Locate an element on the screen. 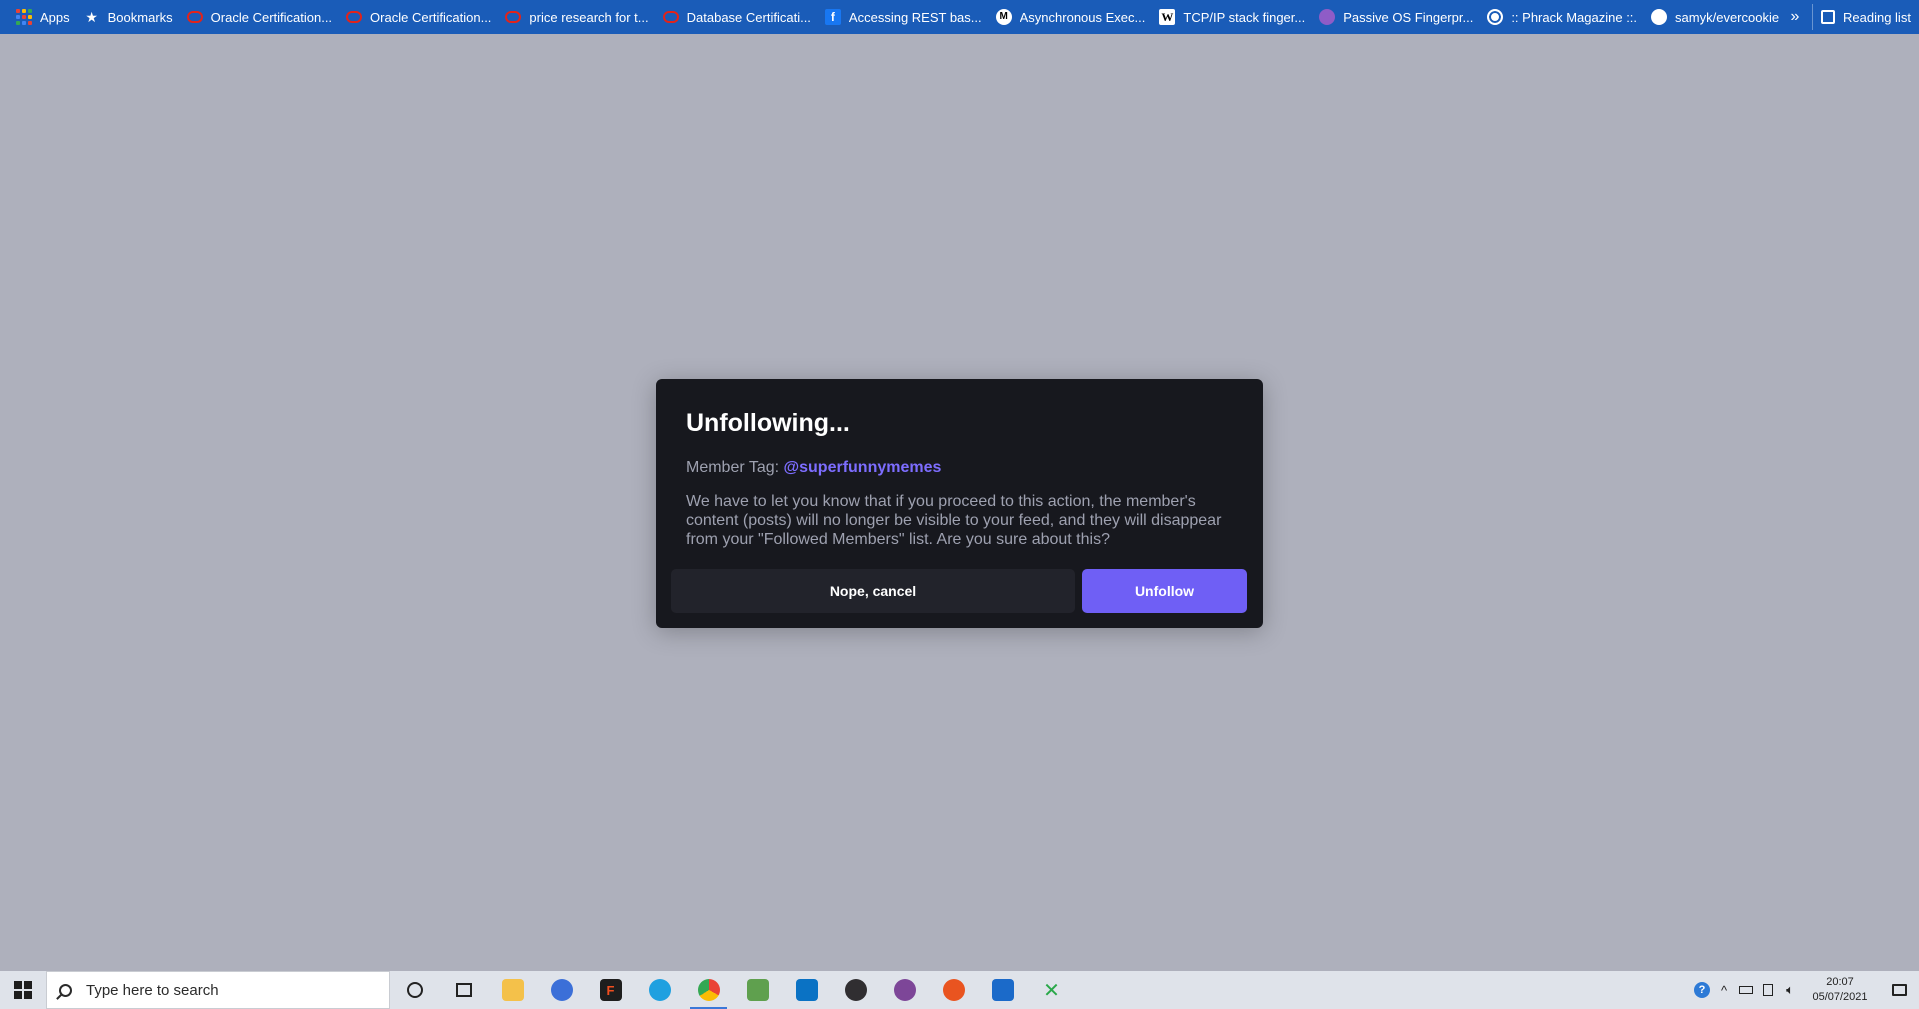  member-tag-label: Member Tag: is located at coordinates (733, 467).